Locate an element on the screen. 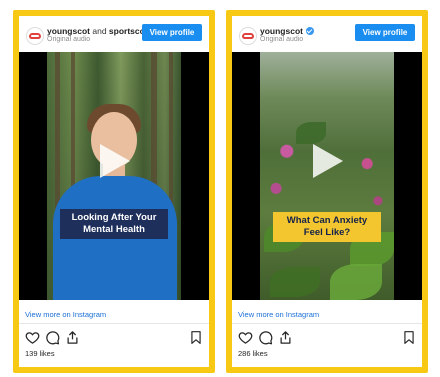 The height and width of the screenshot is (377, 440). username: youngscot is located at coordinates (287, 31).